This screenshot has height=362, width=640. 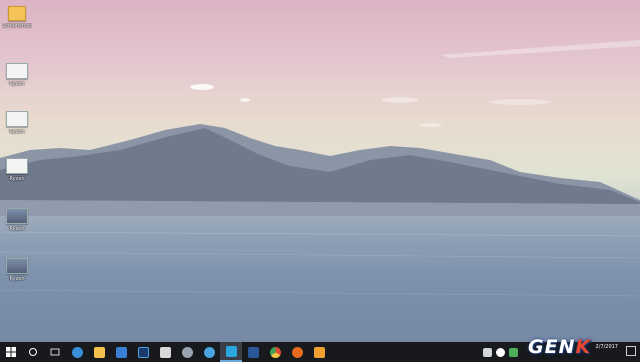 I want to click on app-icon, so click(x=209, y=352).